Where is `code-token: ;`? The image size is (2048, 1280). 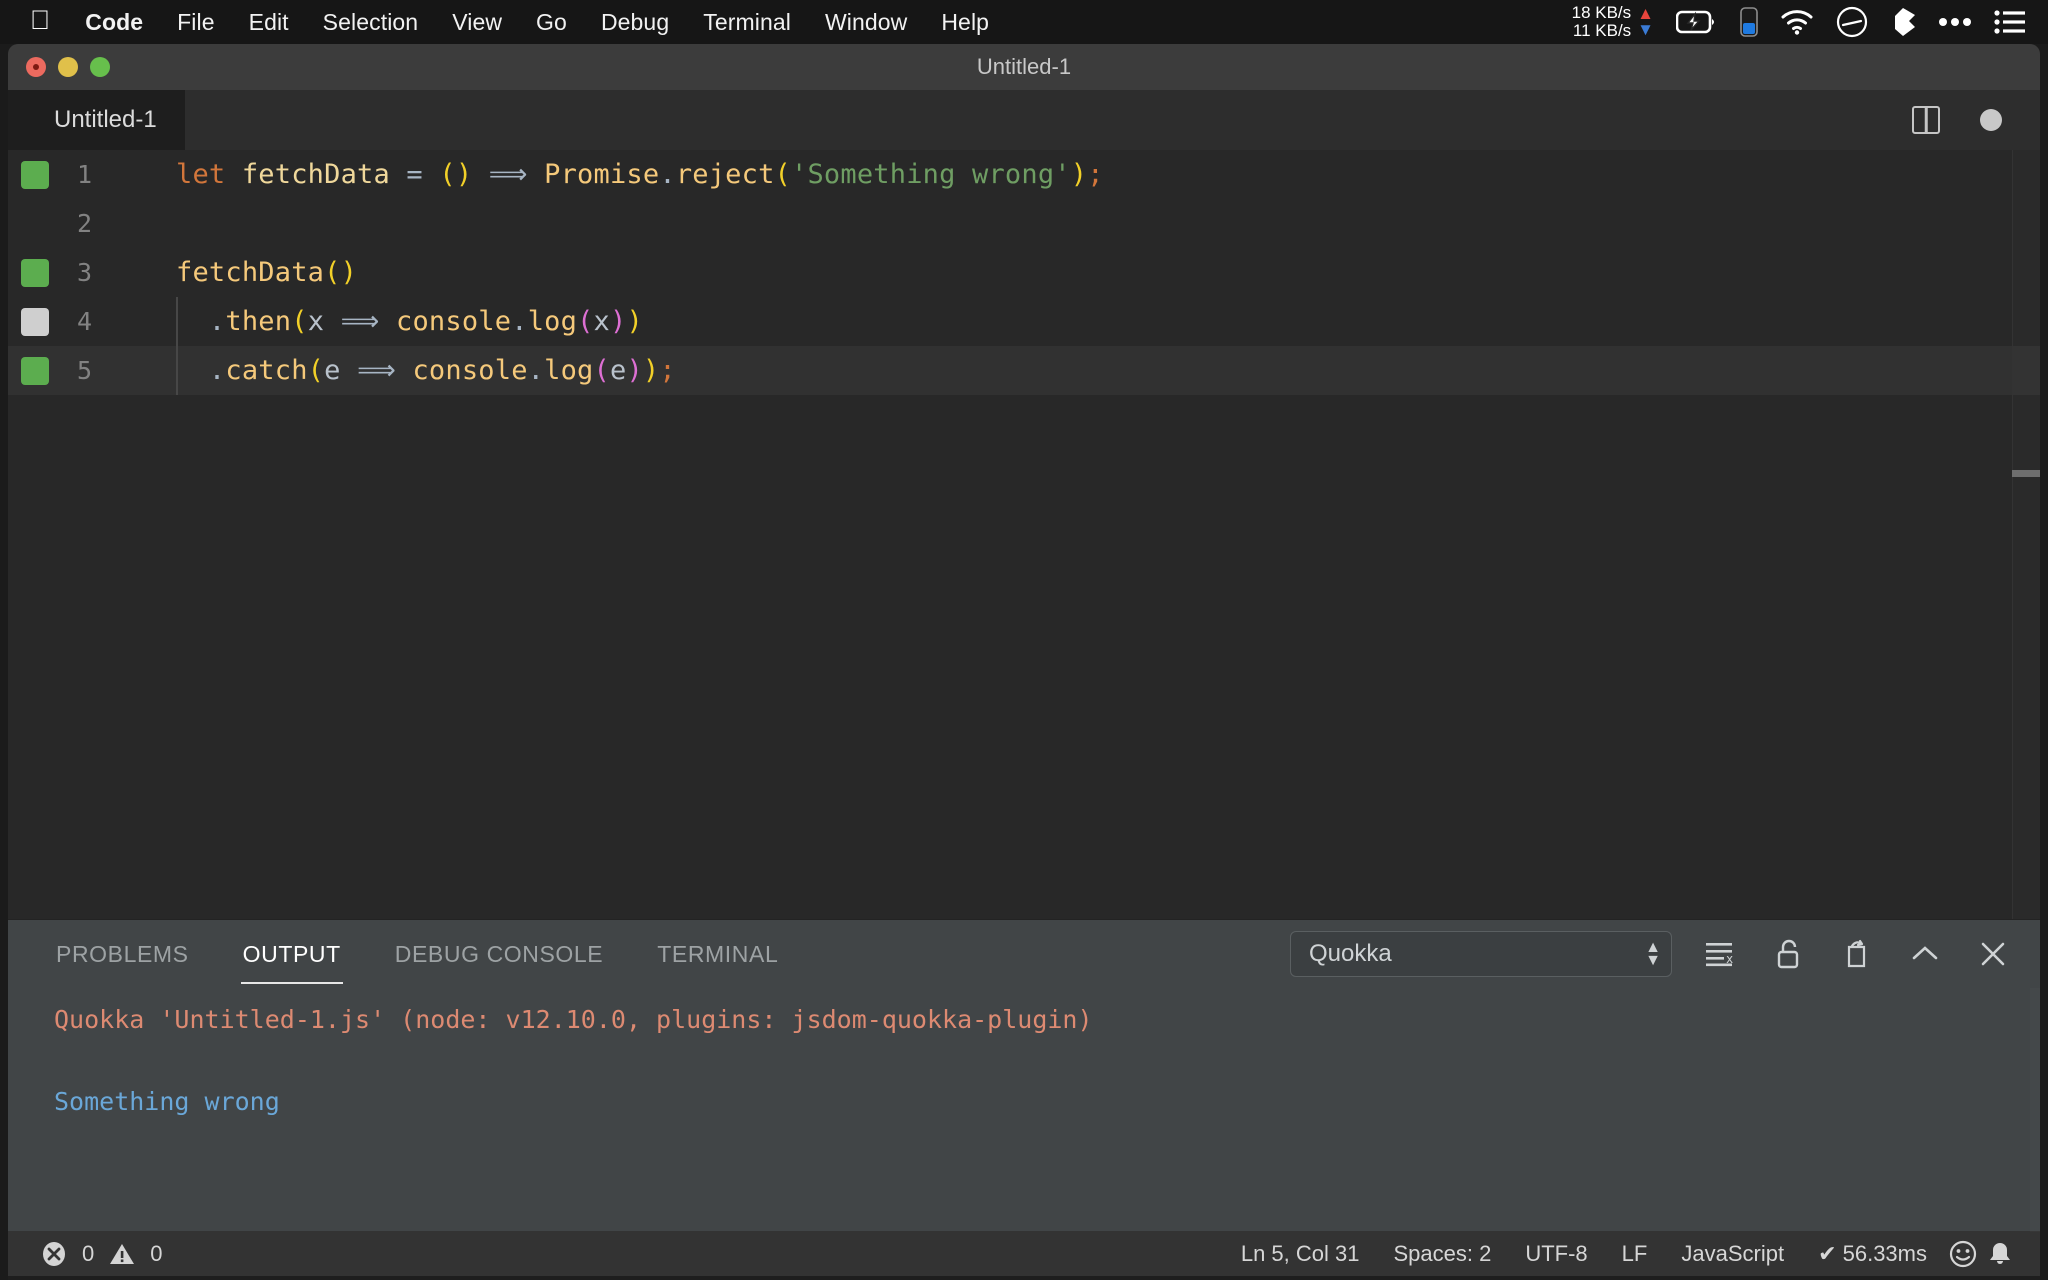 code-token: ; is located at coordinates (667, 370).